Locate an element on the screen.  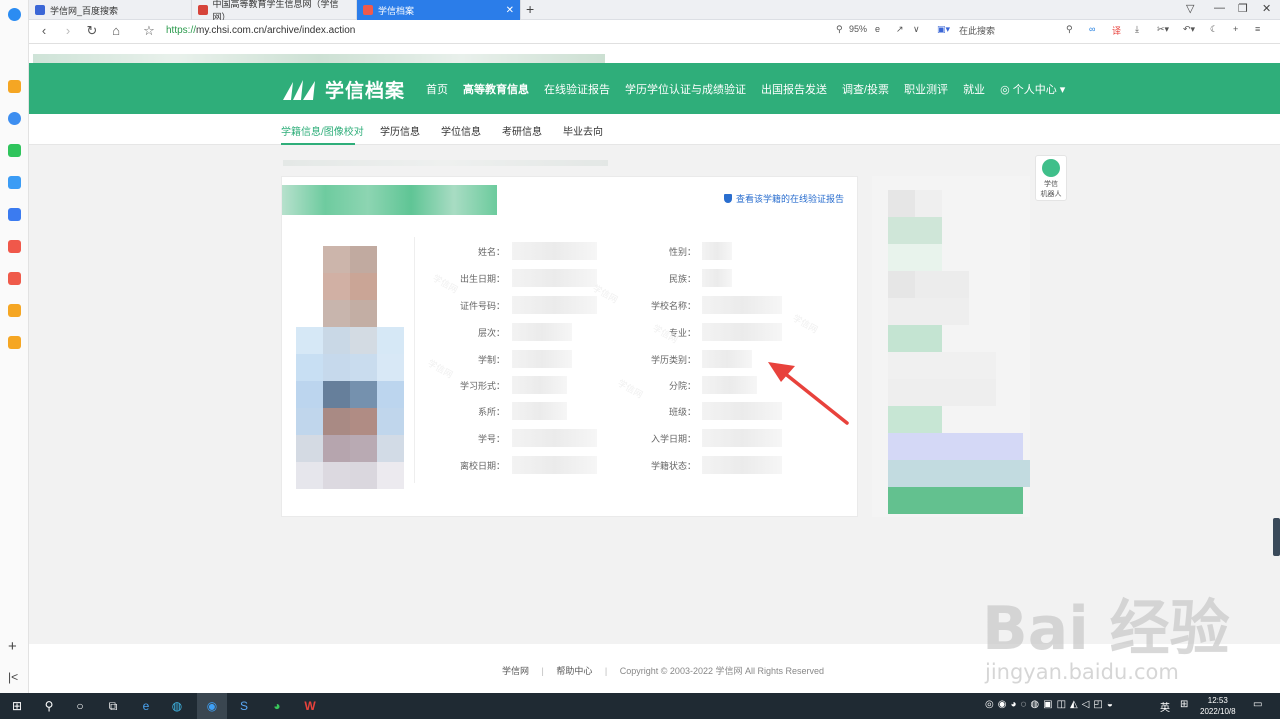
share-icon: ↗ is located at coordinates (900, 29).